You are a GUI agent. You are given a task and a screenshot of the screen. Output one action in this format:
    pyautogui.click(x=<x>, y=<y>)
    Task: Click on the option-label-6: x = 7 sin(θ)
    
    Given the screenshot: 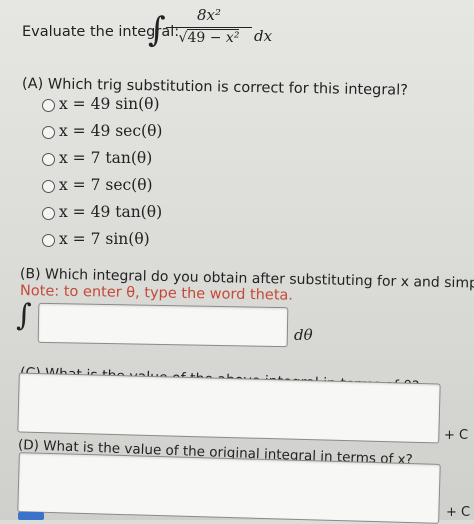 What is the action you would take?
    pyautogui.click(x=104, y=239)
    